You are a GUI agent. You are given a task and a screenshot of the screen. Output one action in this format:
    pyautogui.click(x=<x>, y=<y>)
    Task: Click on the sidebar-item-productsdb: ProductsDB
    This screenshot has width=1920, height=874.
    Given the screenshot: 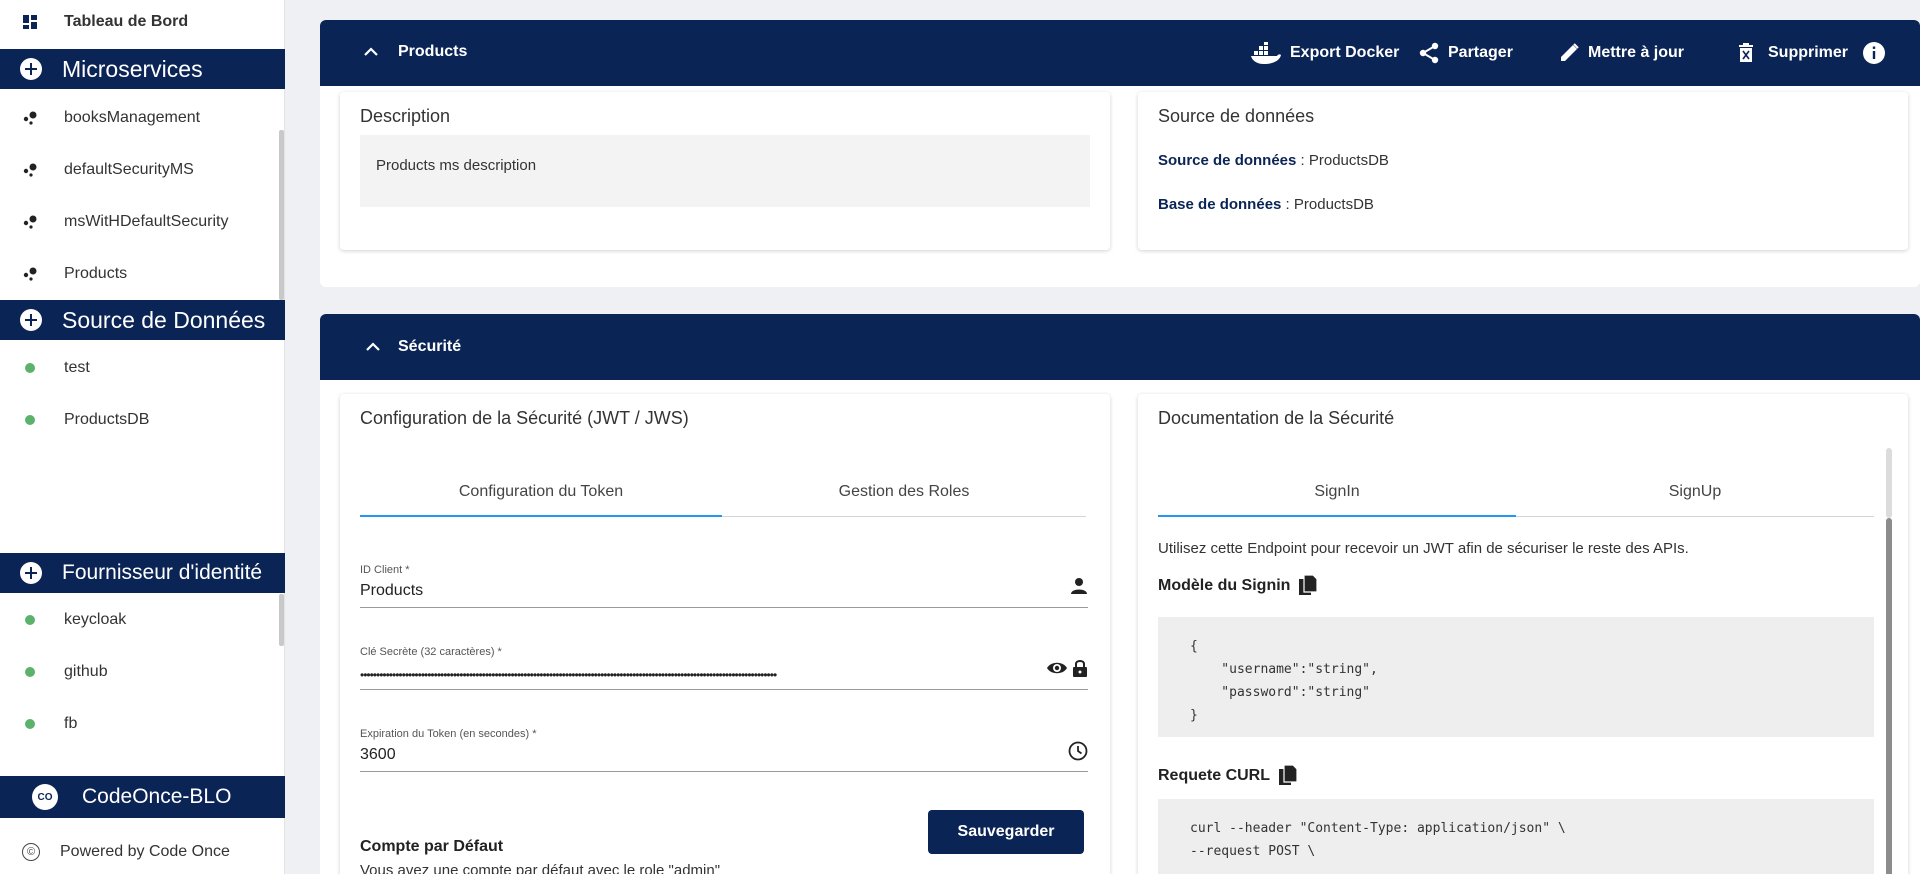 What is the action you would take?
    pyautogui.click(x=140, y=420)
    